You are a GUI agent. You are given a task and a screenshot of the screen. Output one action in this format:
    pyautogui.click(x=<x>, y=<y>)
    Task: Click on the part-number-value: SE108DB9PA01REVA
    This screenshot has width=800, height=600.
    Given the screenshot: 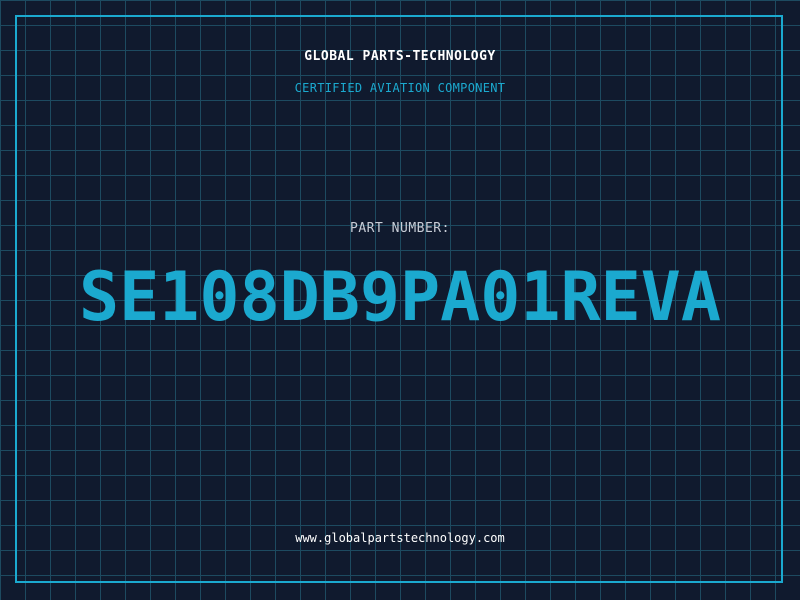 What is the action you would take?
    pyautogui.click(x=400, y=297)
    